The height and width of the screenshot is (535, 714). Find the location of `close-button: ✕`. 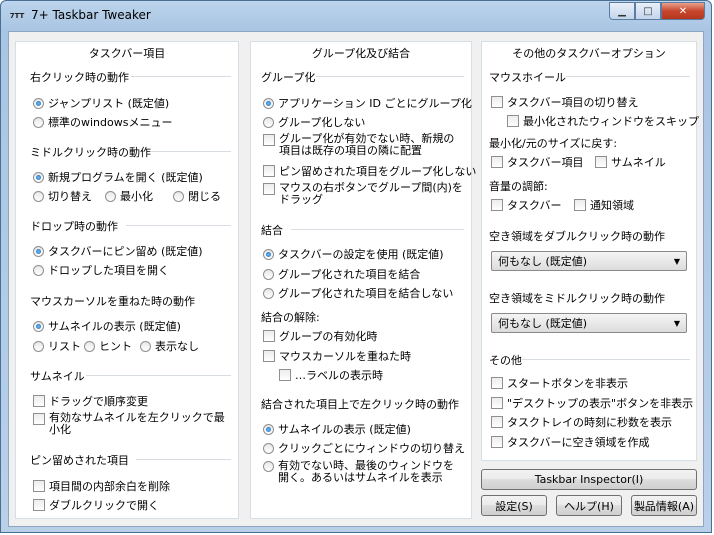

close-button: ✕ is located at coordinates (683, 11).